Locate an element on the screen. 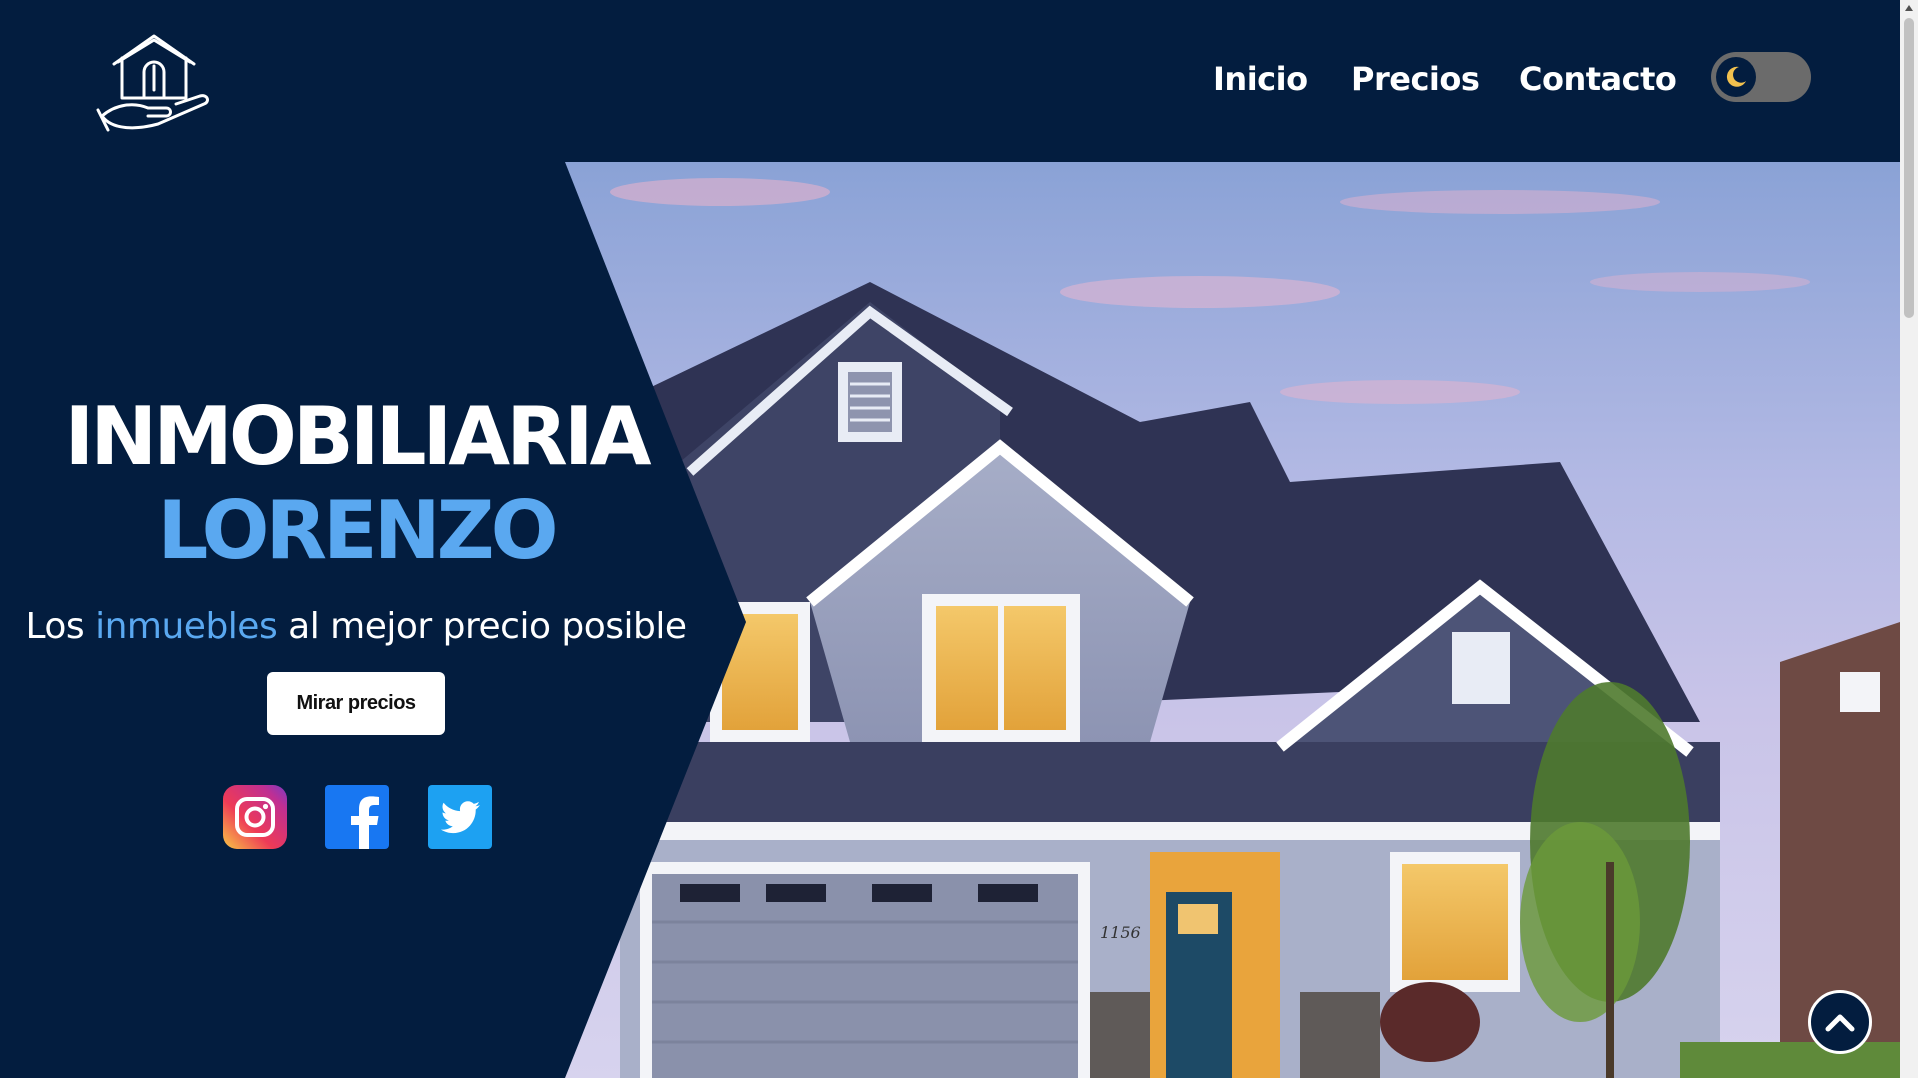  scroll-up-arrow-icon is located at coordinates (1909, 8).